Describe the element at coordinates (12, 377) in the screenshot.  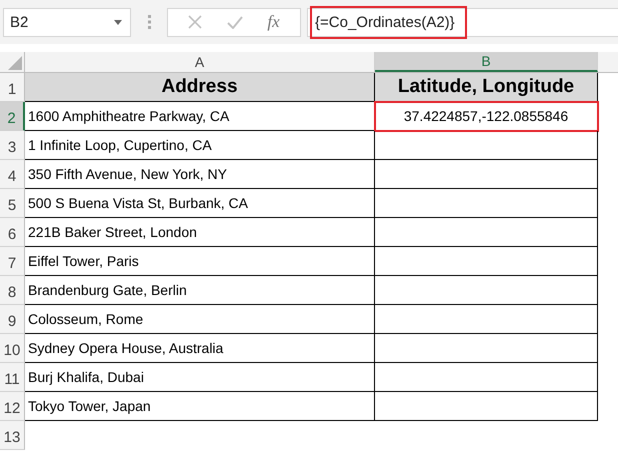
I see `row-header: 11` at that location.